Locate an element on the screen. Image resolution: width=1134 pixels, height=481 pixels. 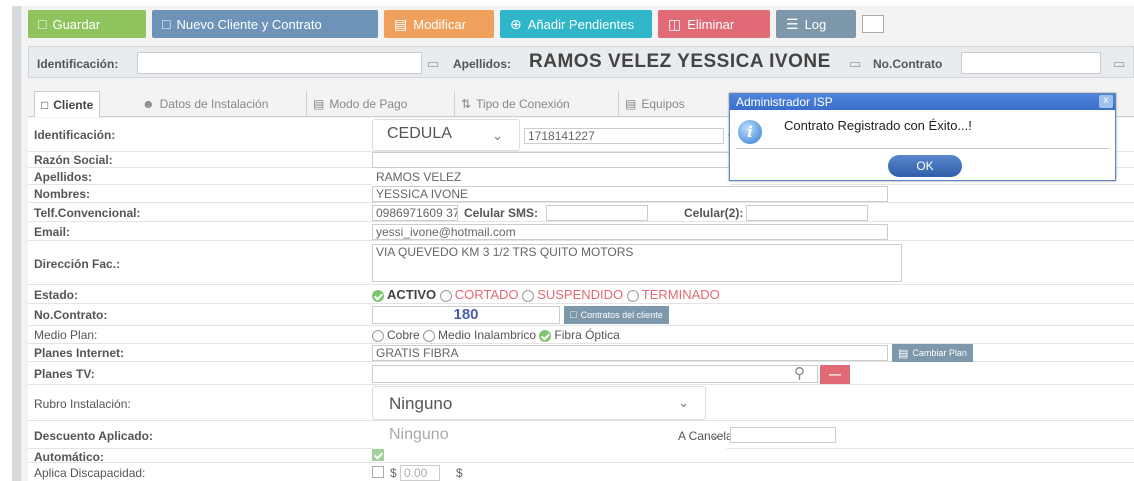
discapacidad-checkbox is located at coordinates (378, 472).